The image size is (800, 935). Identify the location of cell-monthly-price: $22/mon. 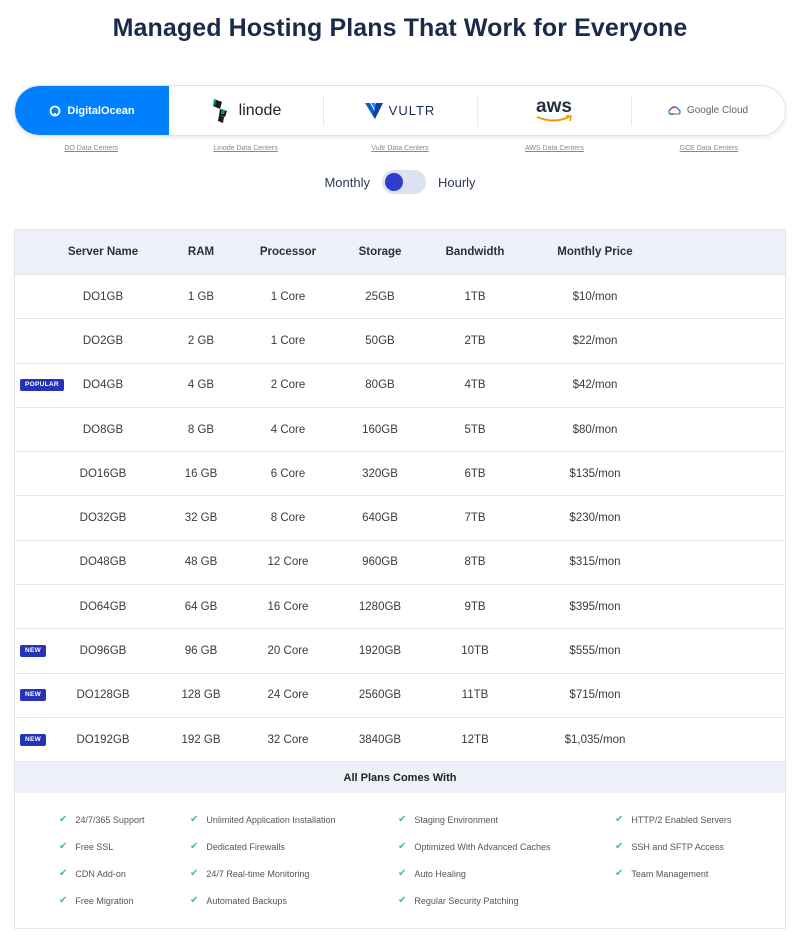
(595, 340).